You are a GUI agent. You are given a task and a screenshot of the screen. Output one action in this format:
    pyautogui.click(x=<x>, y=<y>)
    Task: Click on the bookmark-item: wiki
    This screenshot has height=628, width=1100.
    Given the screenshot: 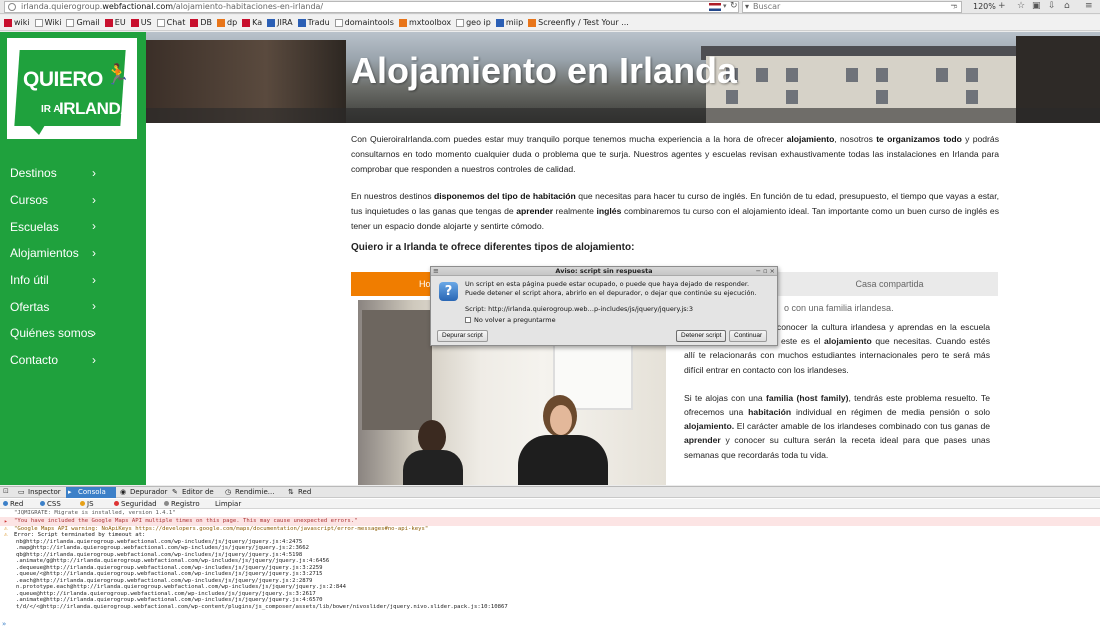 What is the action you would take?
    pyautogui.click(x=17, y=22)
    